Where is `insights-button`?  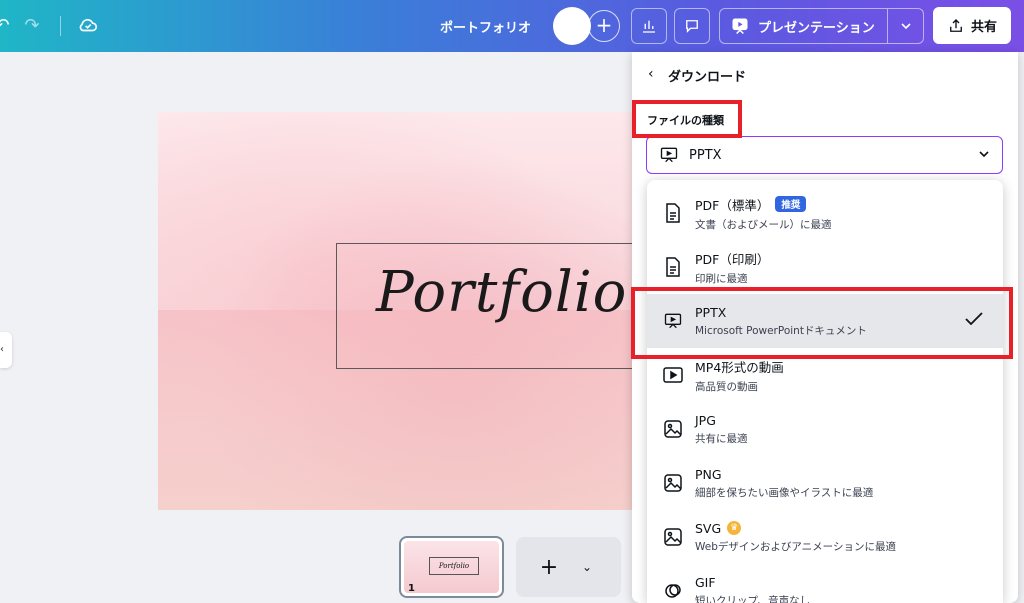
insights-button is located at coordinates (649, 26).